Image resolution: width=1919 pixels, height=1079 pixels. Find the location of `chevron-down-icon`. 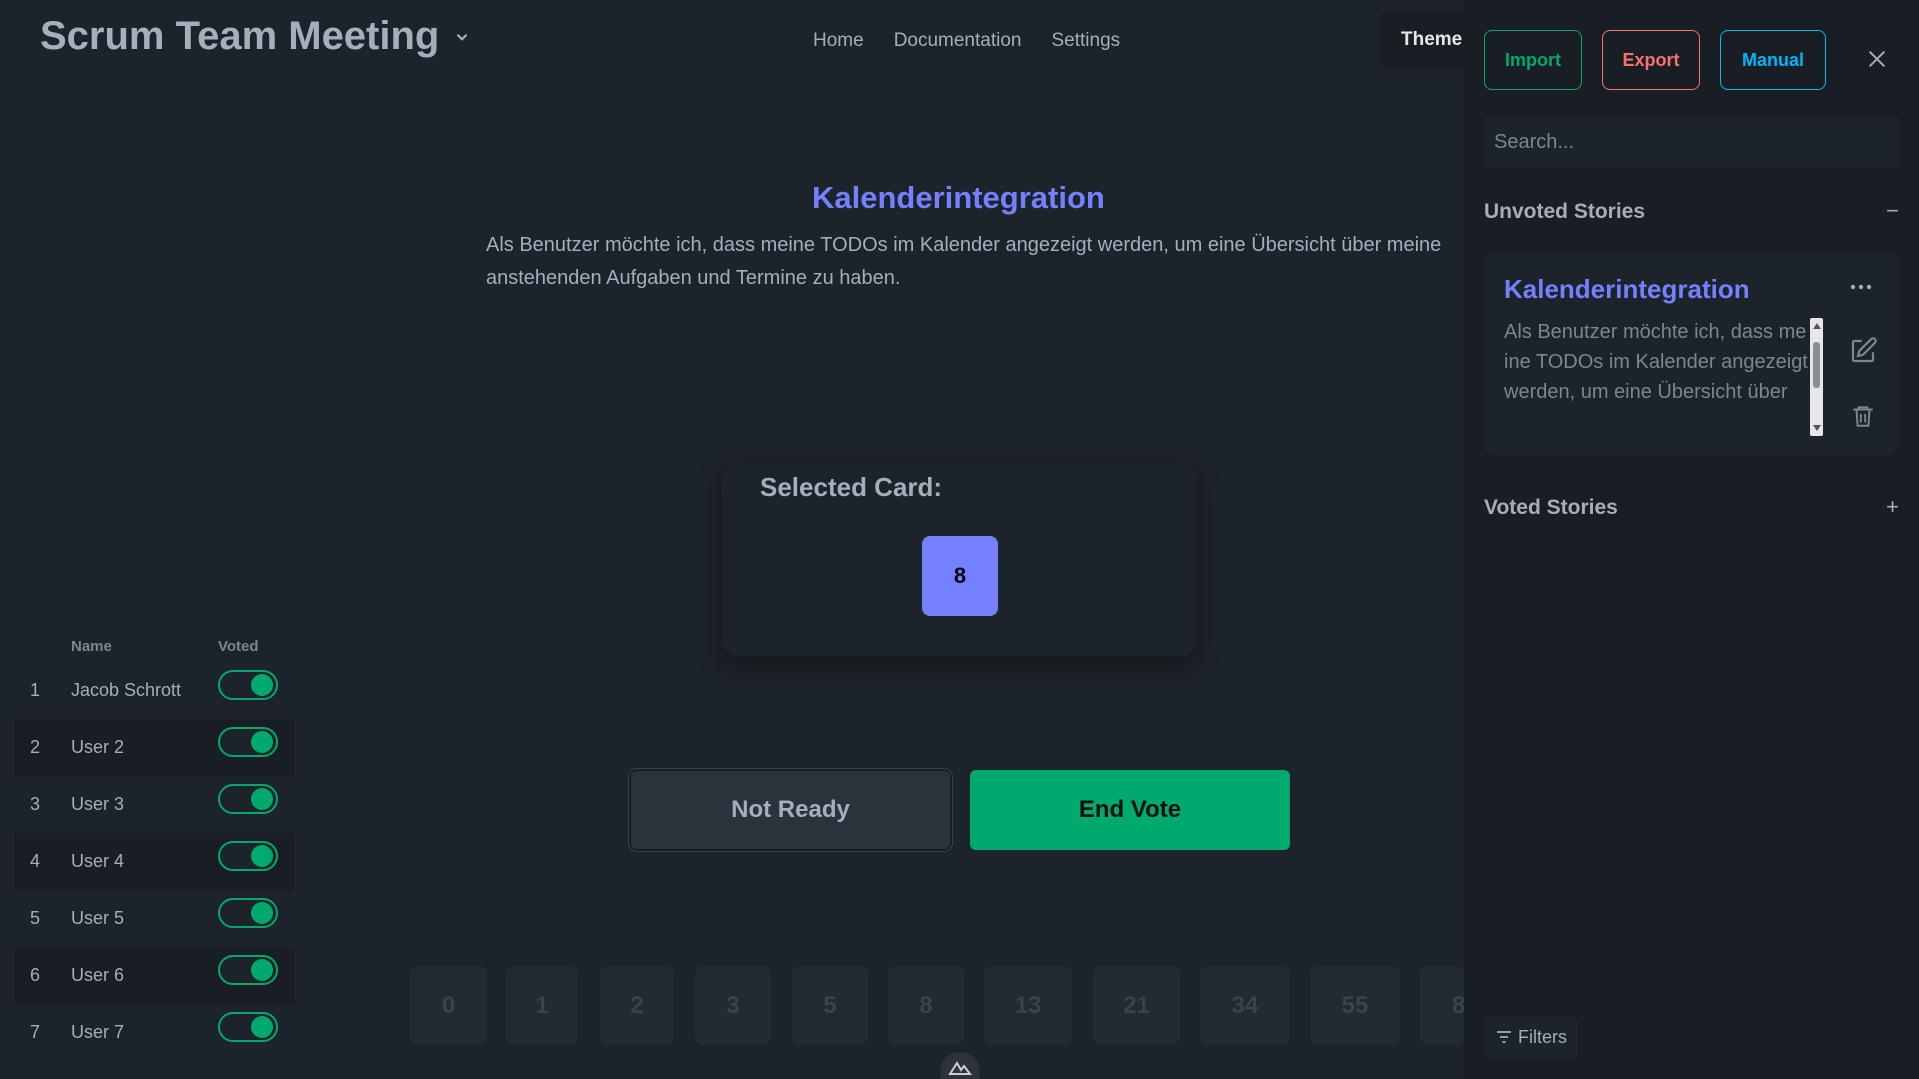

chevron-down-icon is located at coordinates (462, 37).